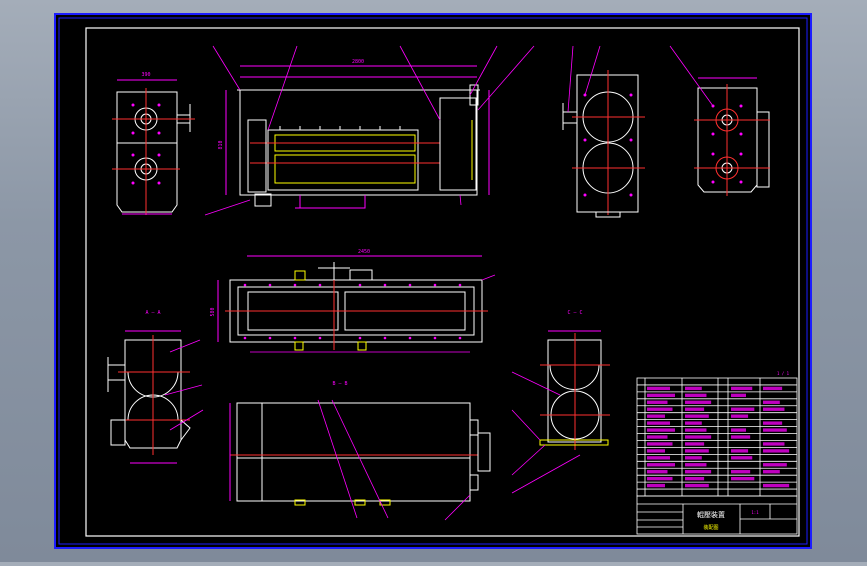 This screenshot has width=867, height=566. I want to click on dim-top-length: 2800, so click(358, 62).